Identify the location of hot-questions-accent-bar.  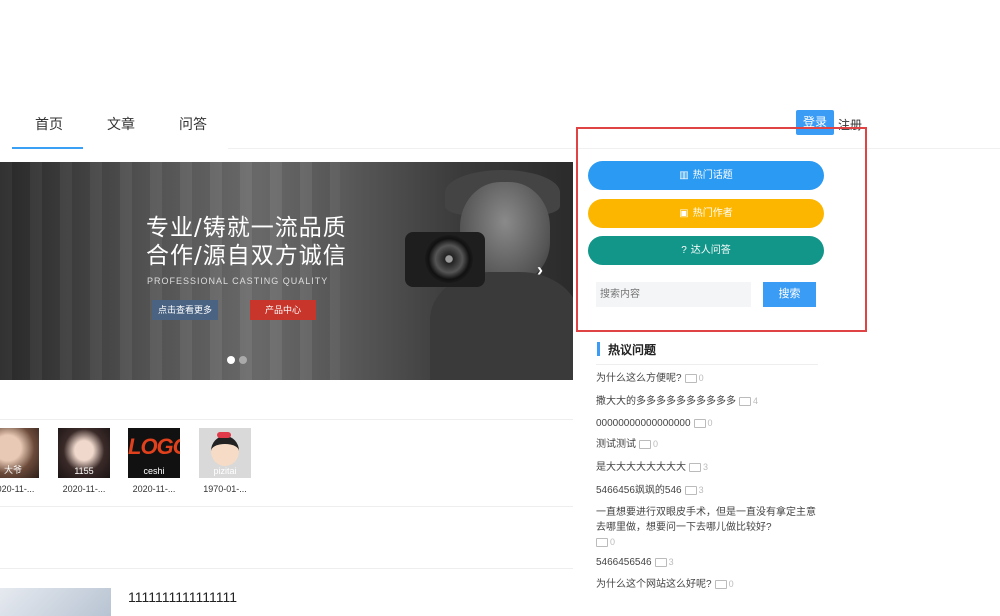
(598, 349).